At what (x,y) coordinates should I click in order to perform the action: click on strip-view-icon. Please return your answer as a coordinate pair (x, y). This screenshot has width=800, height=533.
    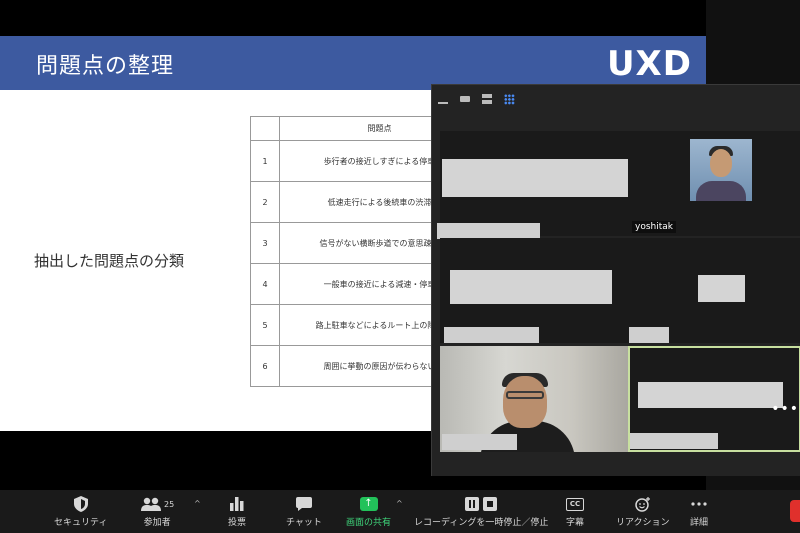
    Looking at the image, I should click on (487, 99).